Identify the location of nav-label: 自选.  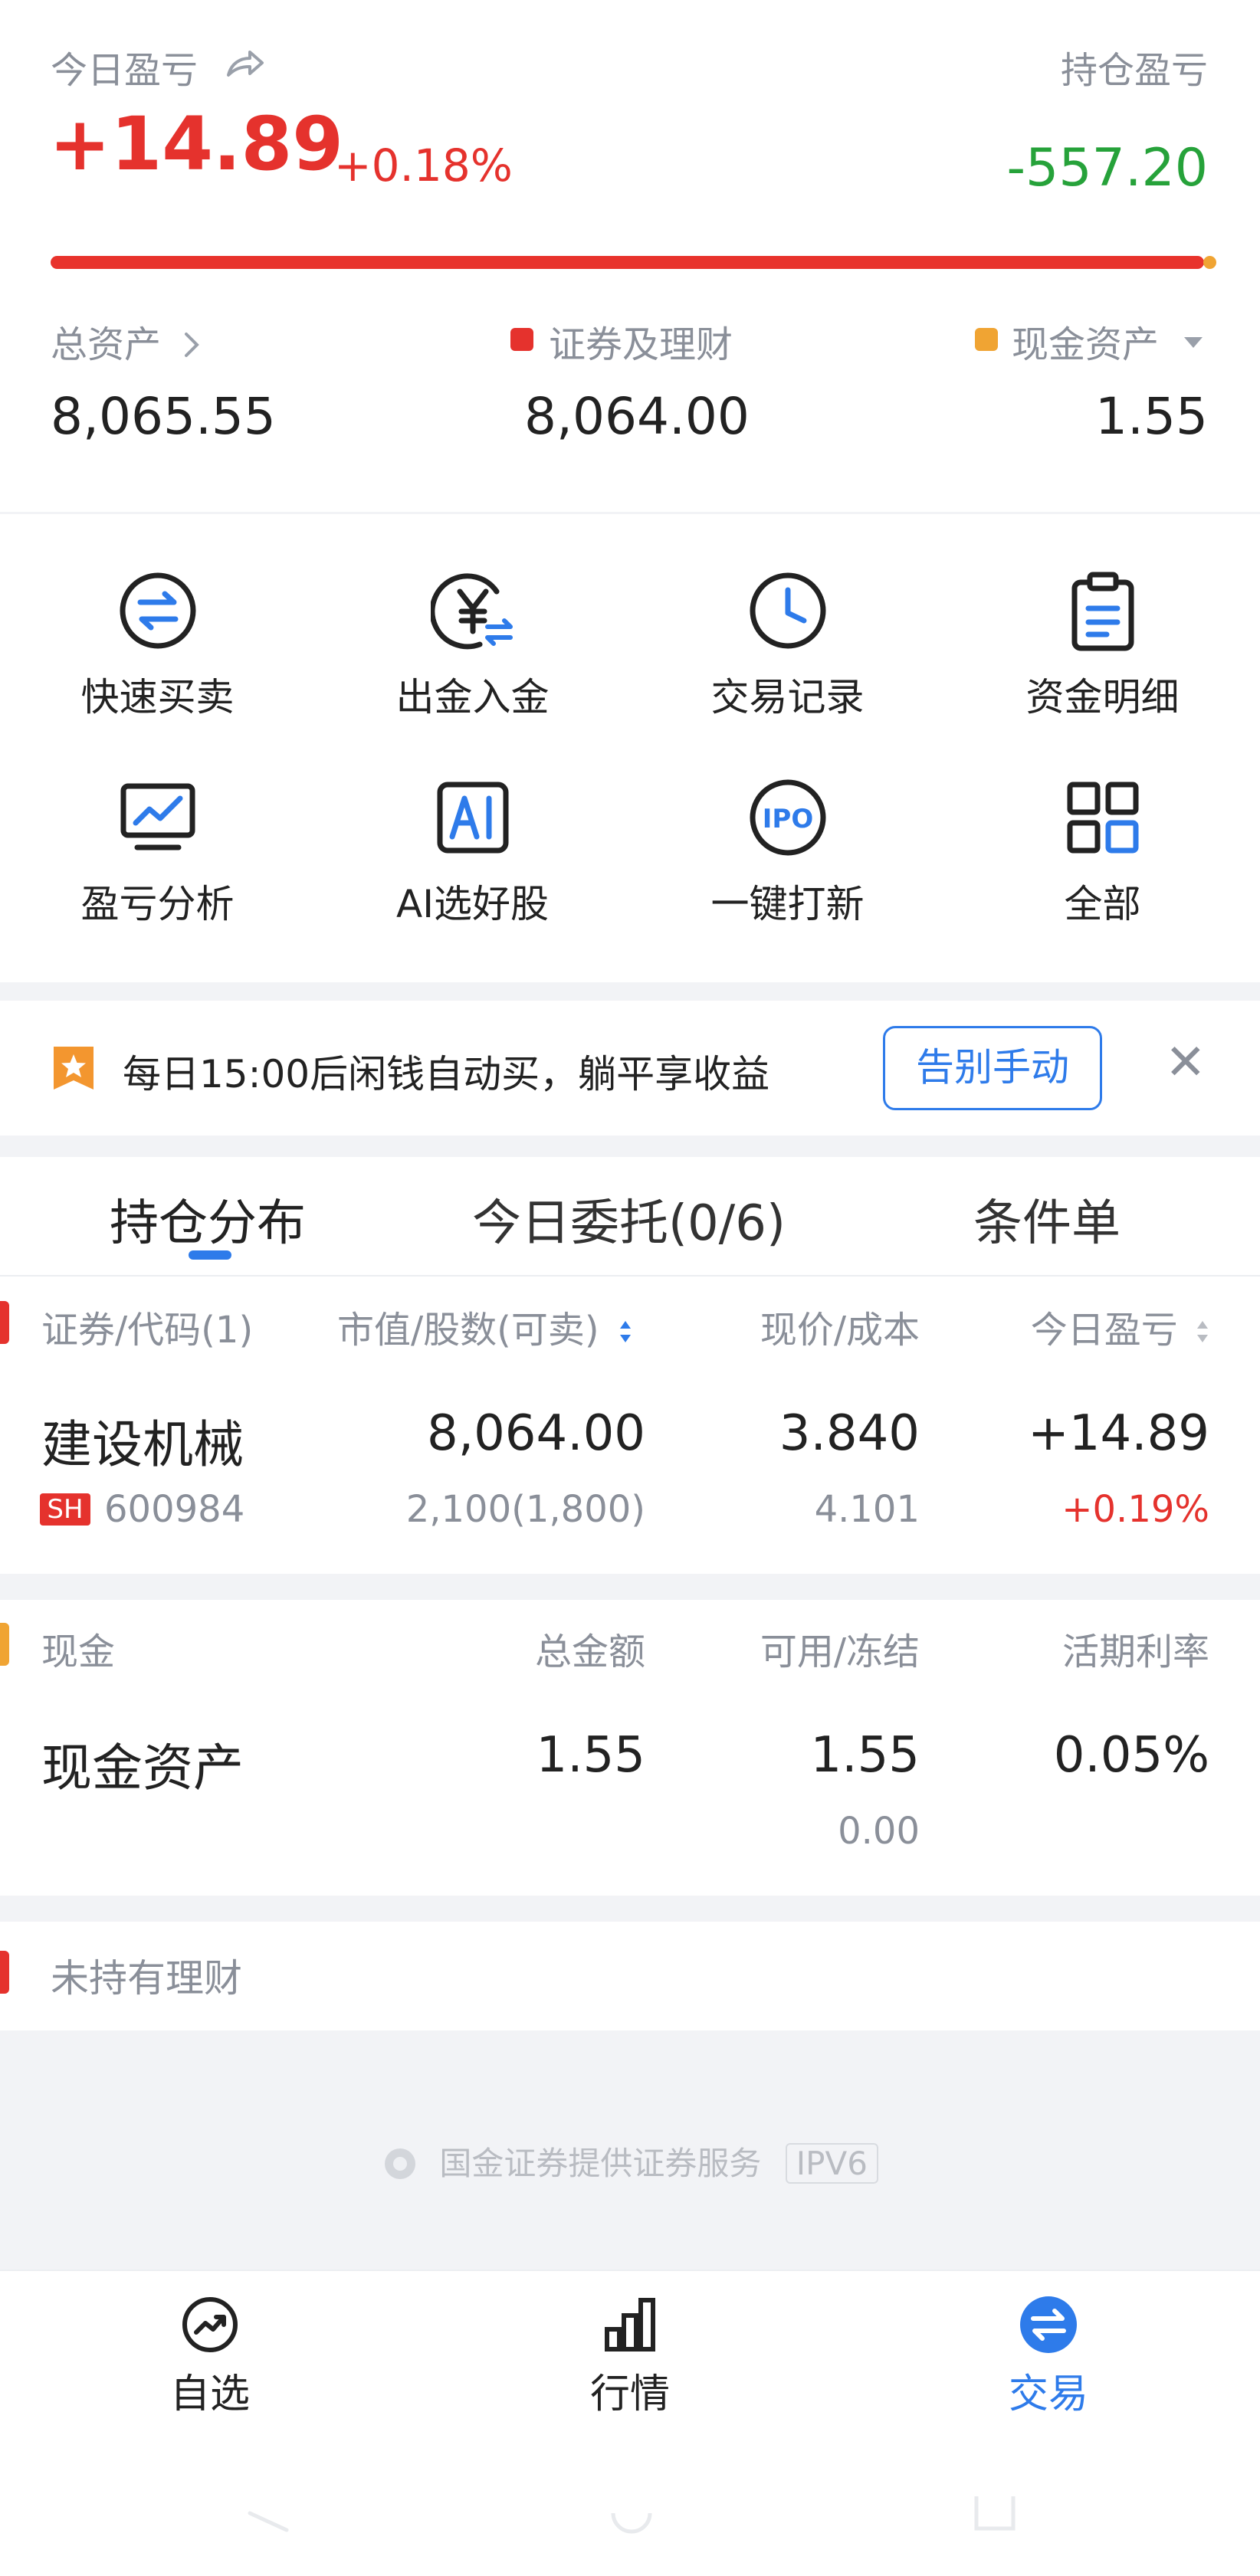
(209, 2394).